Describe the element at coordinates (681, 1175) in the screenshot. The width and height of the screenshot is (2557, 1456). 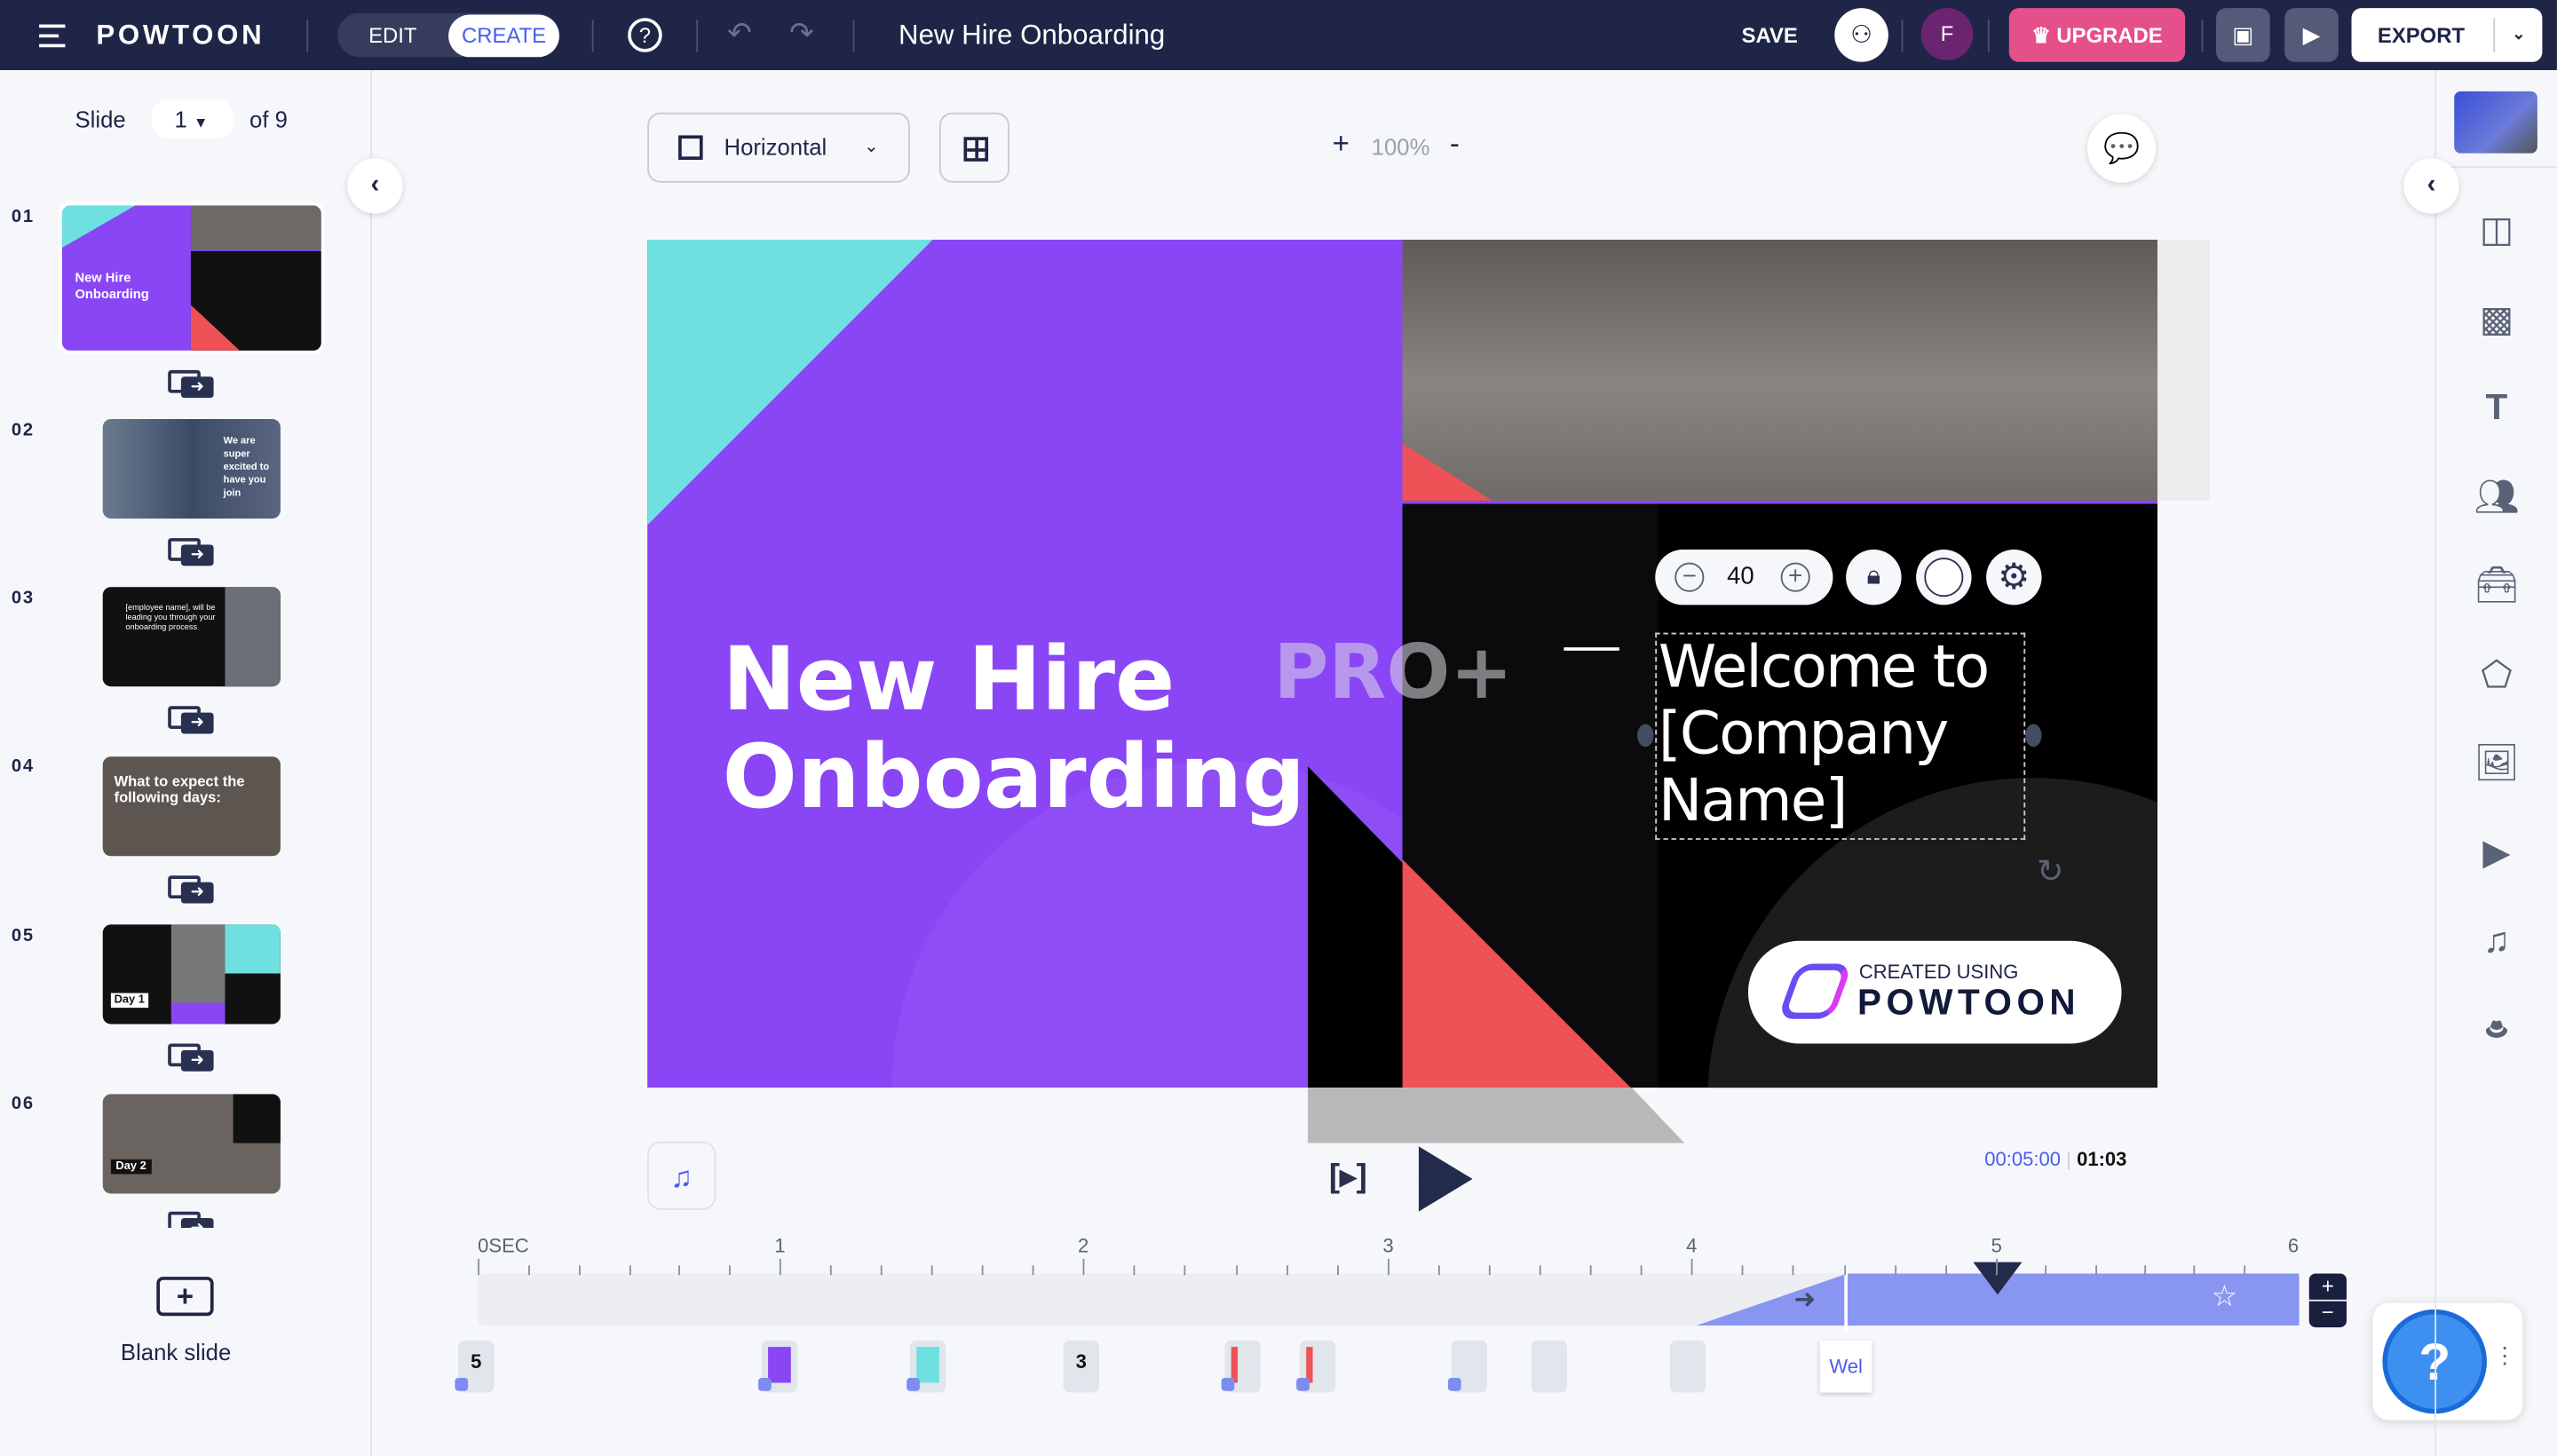
I see `music-button: ♫` at that location.